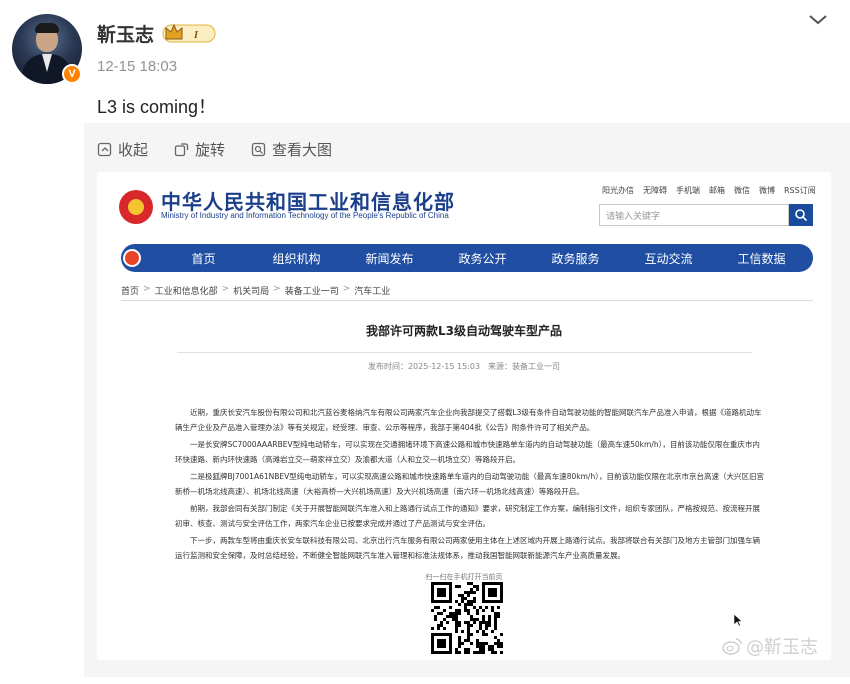 The image size is (850, 684). Describe the element at coordinates (72, 74) in the screenshot. I see `verified-icon: V` at that location.